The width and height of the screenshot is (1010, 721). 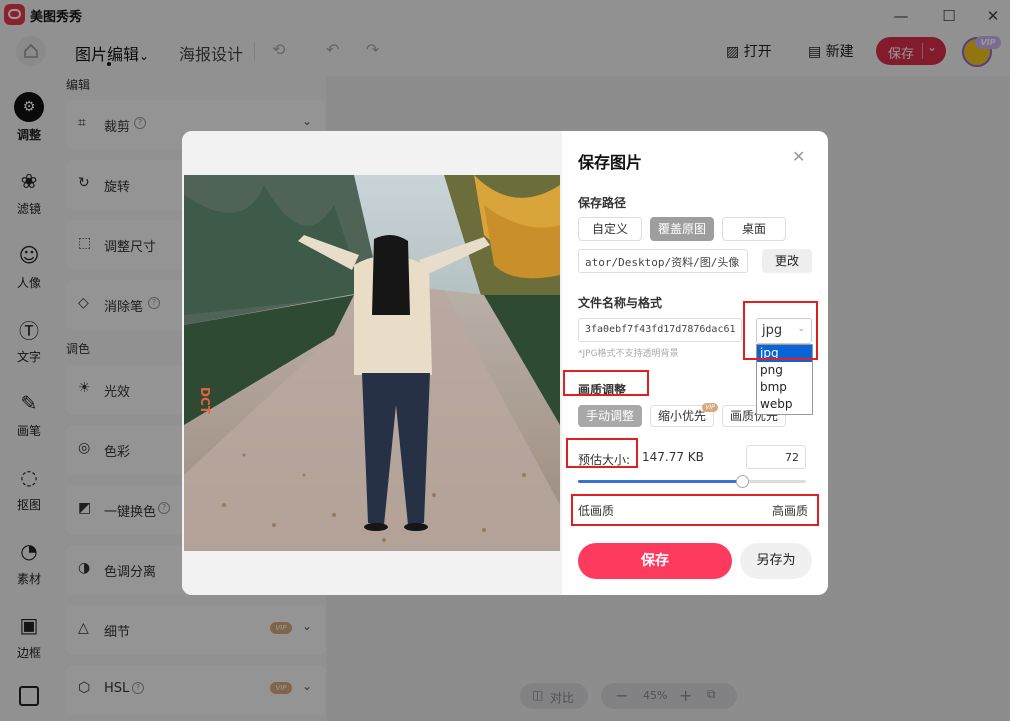 I want to click on format-option-webp: webp, so click(x=784, y=404).